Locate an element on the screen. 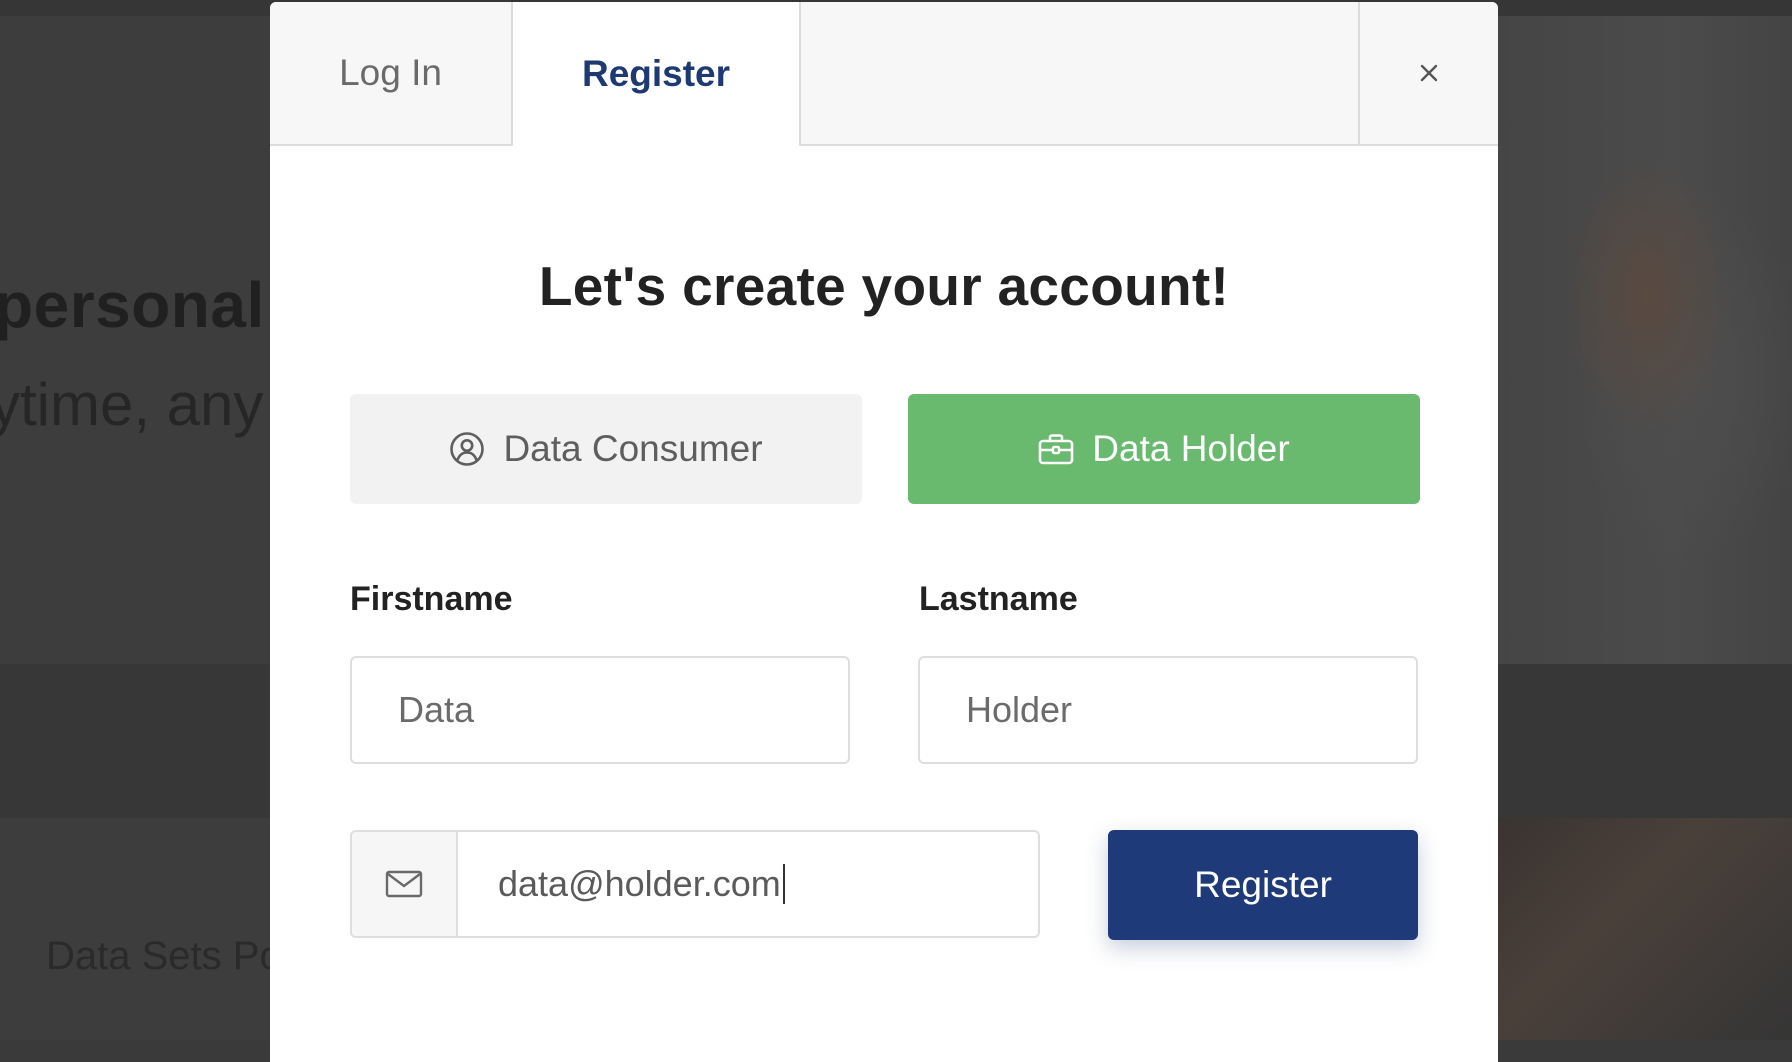  modal-tab-bar: Log In Register is located at coordinates (884, 74).